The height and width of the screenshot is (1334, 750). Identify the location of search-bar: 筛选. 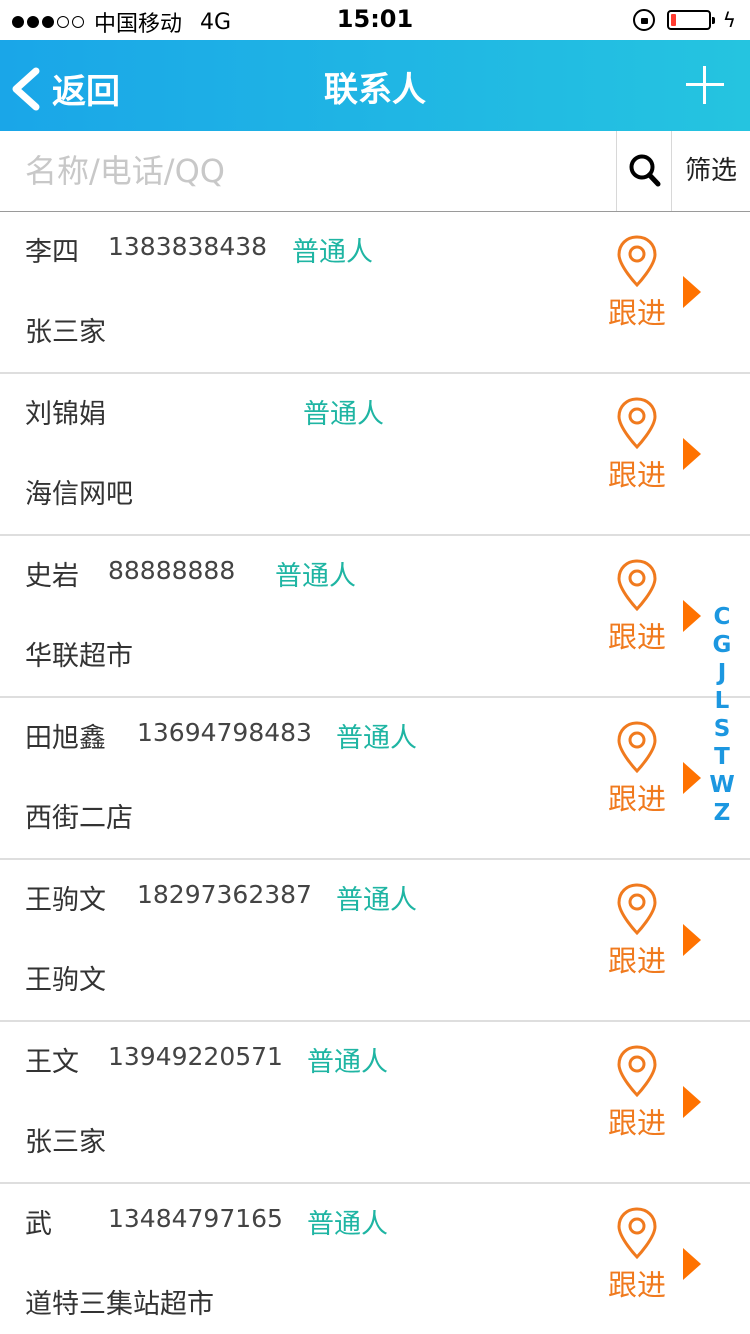
(375, 171).